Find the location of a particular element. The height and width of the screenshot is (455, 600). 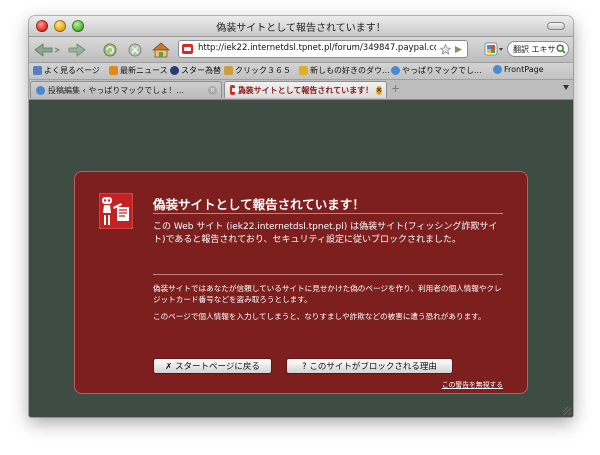

search-engine-icon is located at coordinates (493, 48).